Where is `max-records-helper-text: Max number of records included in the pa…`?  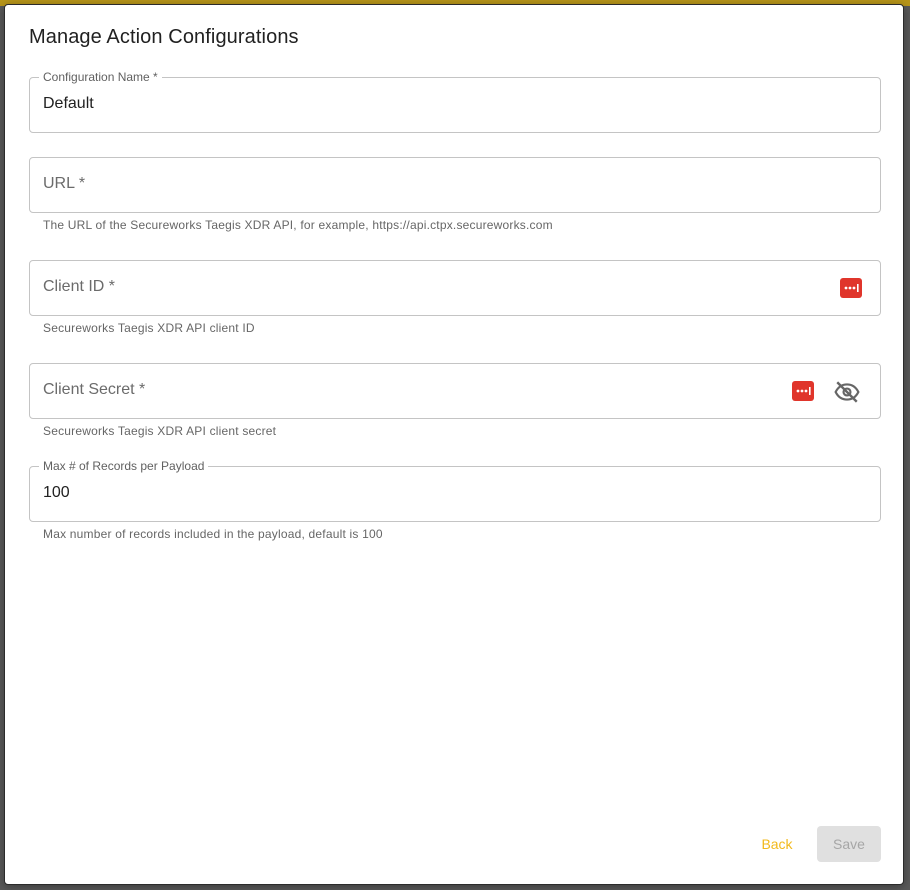 max-records-helper-text: Max number of records included in the pa… is located at coordinates (213, 534).